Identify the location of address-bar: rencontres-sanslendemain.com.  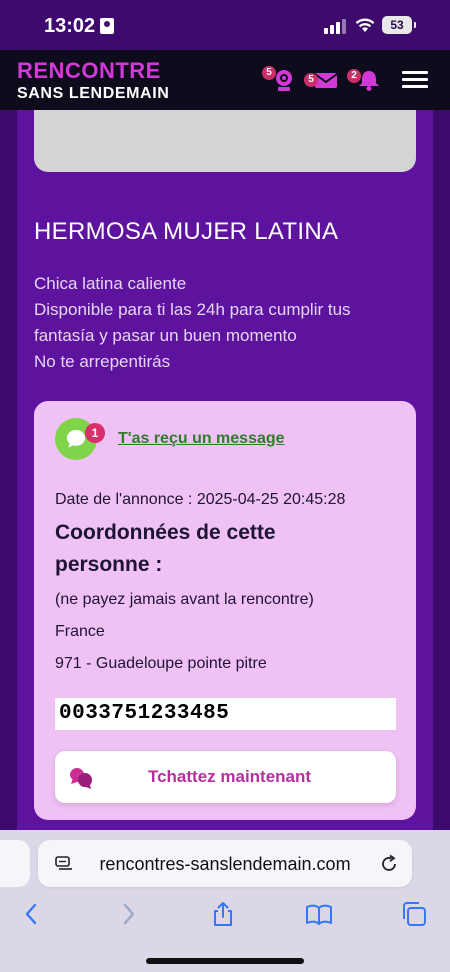
(225, 863).